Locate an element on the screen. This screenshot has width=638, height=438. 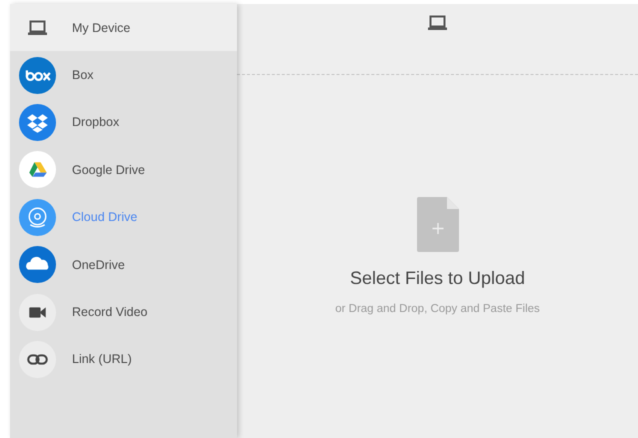
triangle-logo-icon is located at coordinates (37, 169).